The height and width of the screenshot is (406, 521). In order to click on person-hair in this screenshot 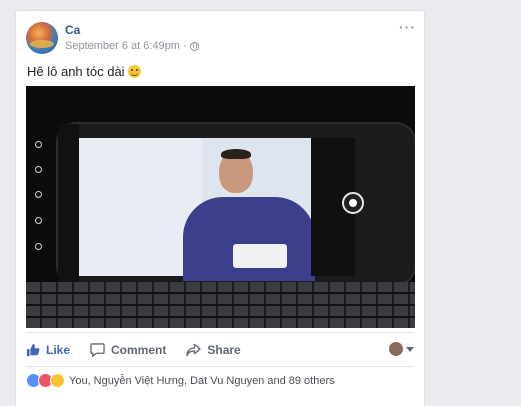, I will do `click(236, 154)`.